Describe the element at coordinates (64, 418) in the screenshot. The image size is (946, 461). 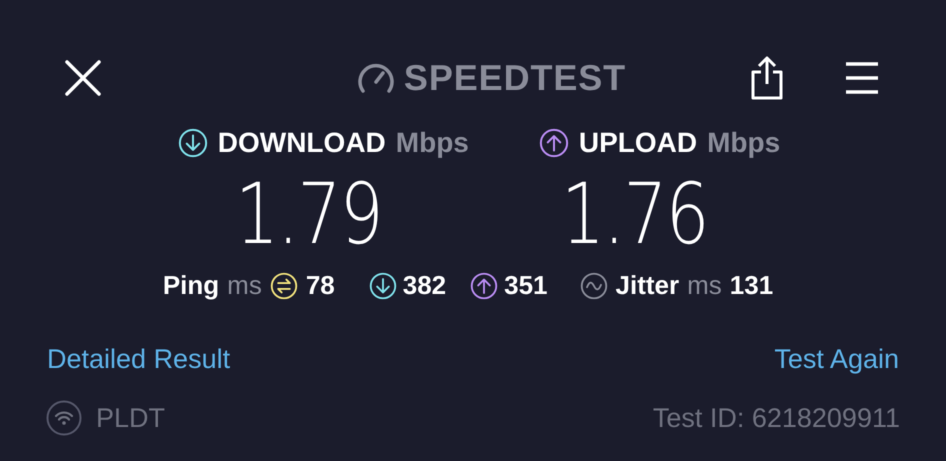
I see `wifi-icon` at that location.